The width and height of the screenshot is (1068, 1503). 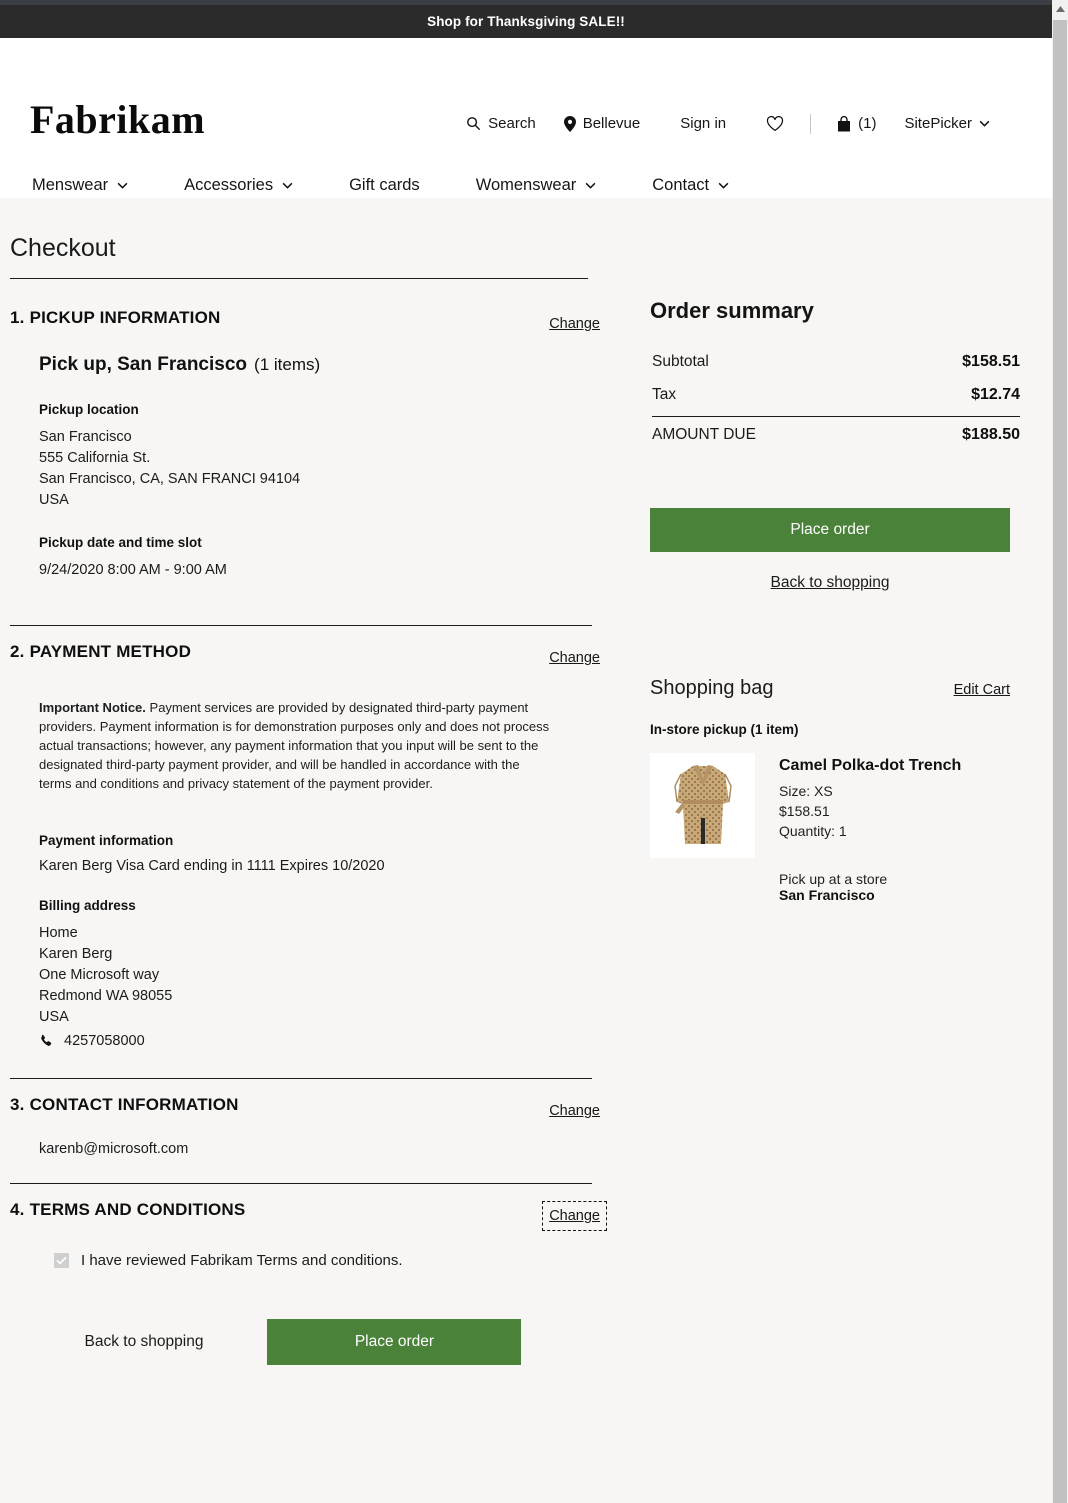 I want to click on cart-button: (1), so click(x=856, y=123).